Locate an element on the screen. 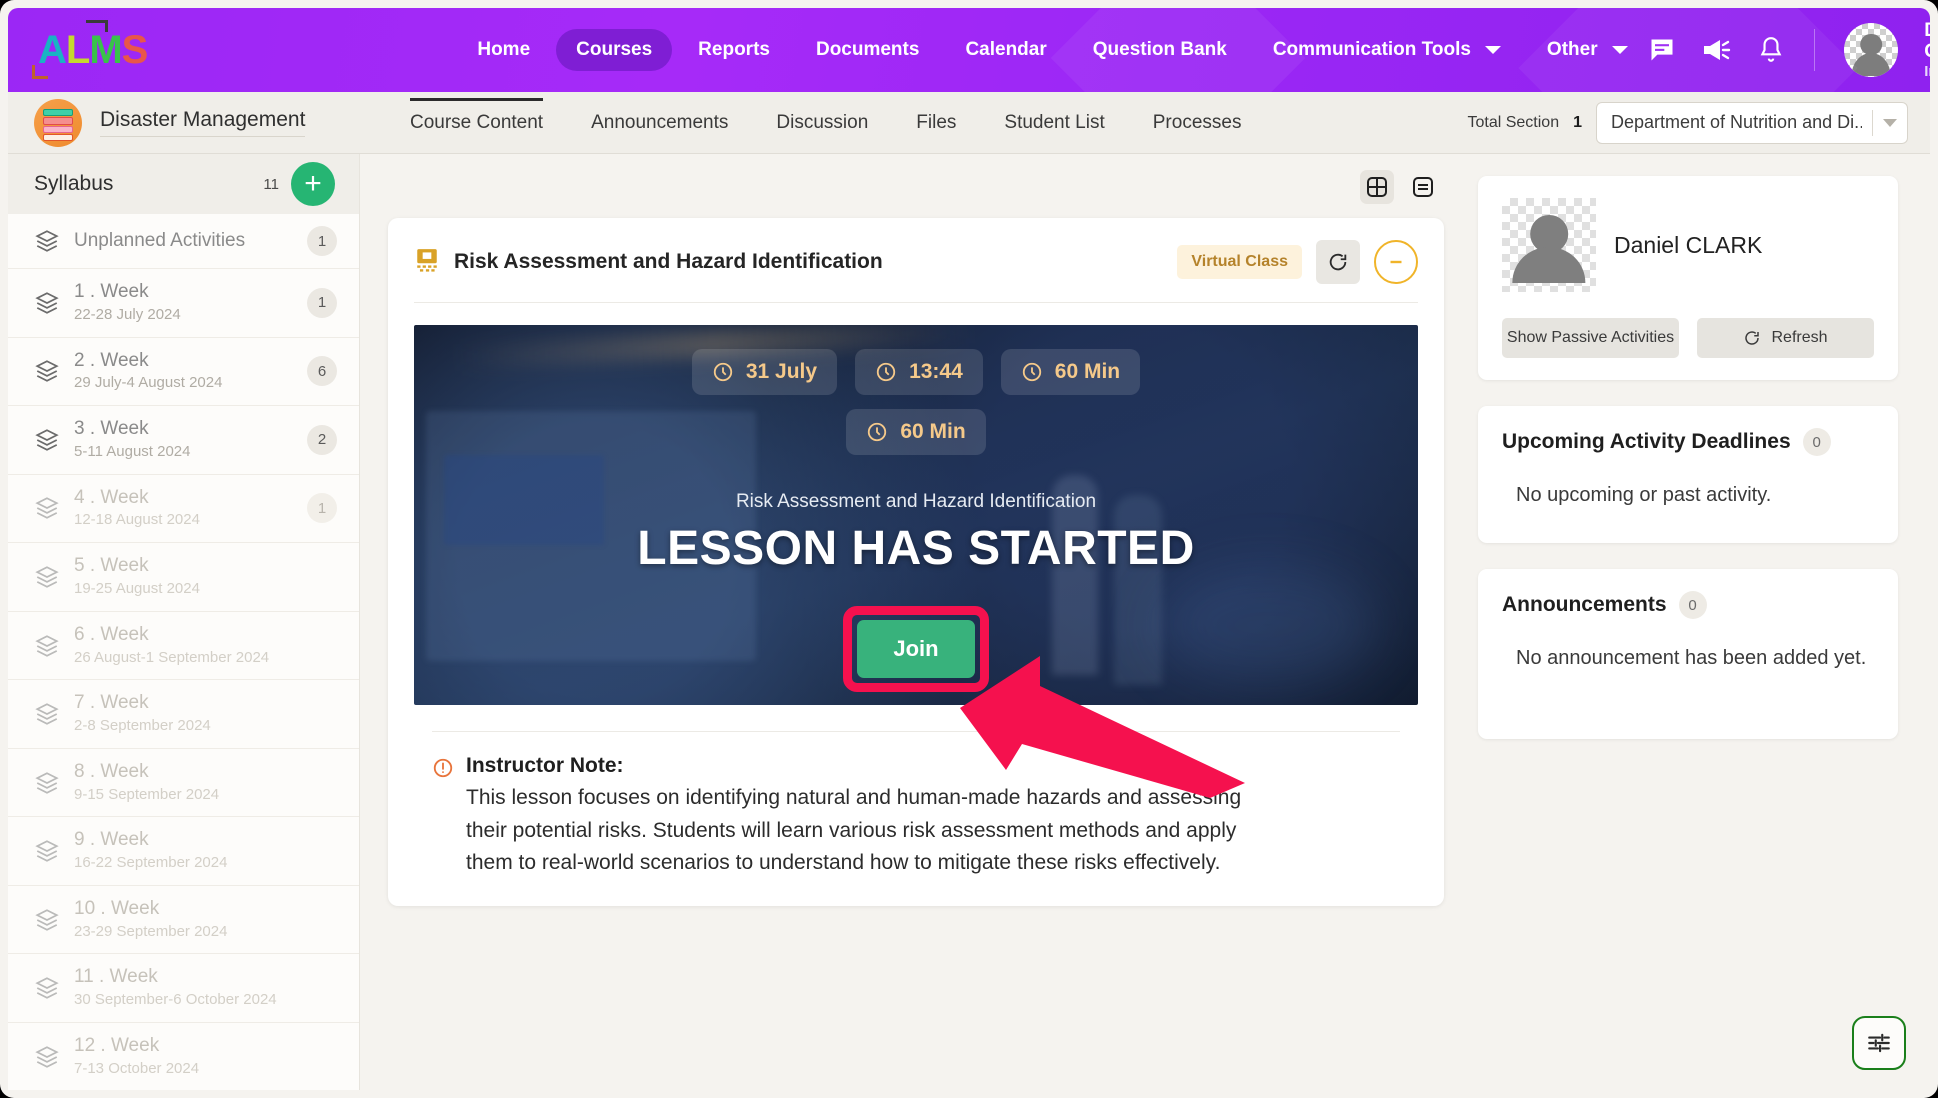 The height and width of the screenshot is (1098, 1938). nav-item-home: Home is located at coordinates (503, 50).